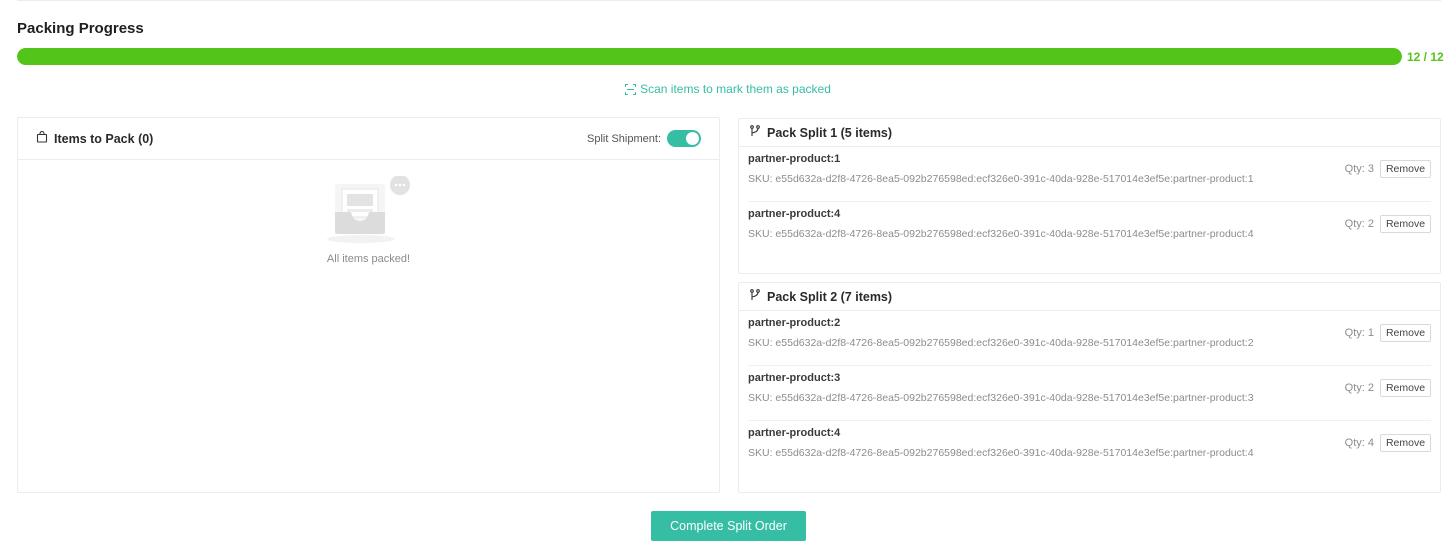 The image size is (1456, 557). Describe the element at coordinates (624, 138) in the screenshot. I see `split-shipment-label: Split Shipment:` at that location.